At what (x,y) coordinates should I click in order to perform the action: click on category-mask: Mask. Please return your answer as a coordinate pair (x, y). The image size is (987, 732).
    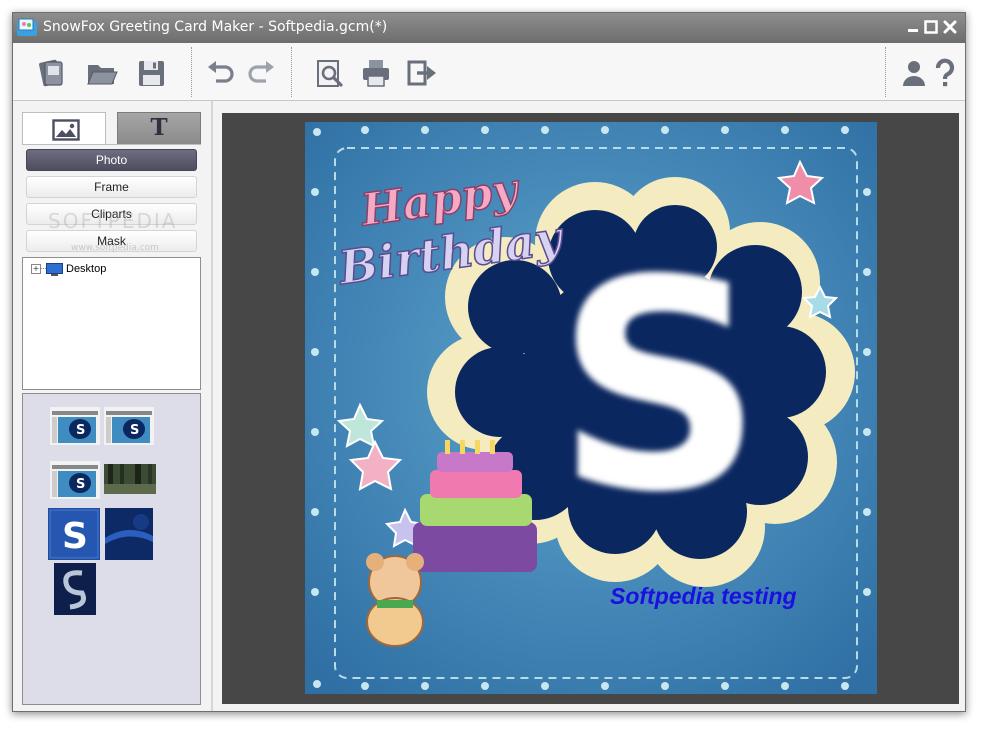
    Looking at the image, I should click on (111, 241).